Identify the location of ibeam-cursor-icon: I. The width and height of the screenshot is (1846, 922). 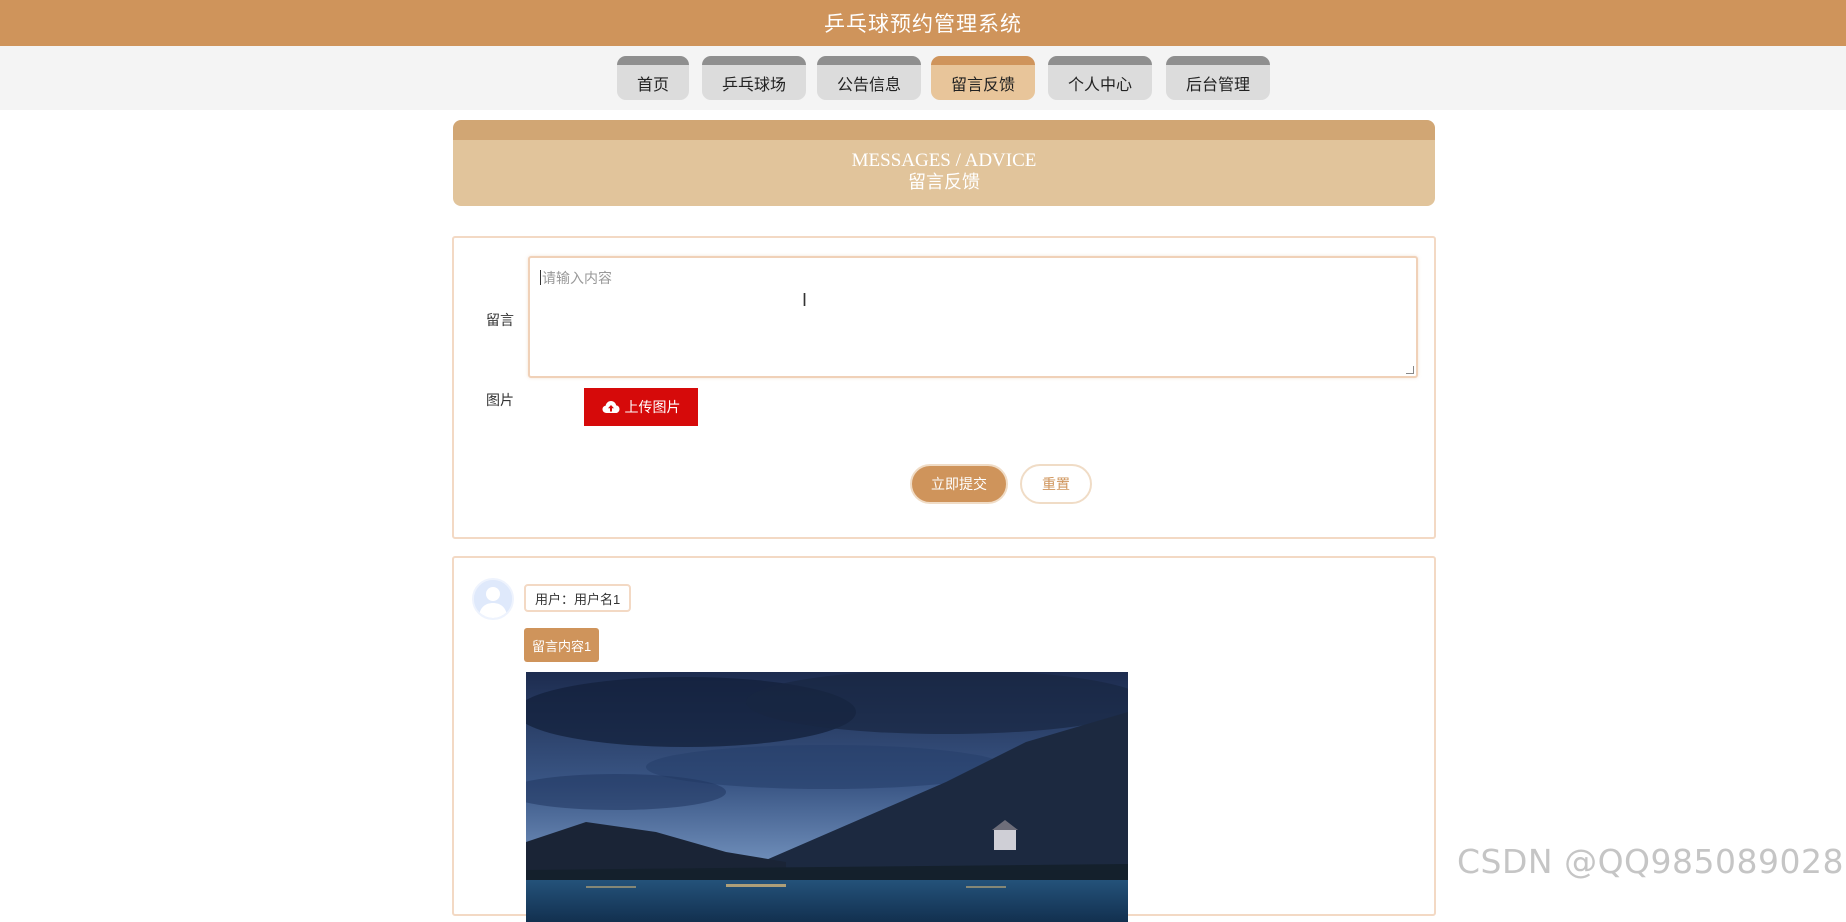
(805, 300).